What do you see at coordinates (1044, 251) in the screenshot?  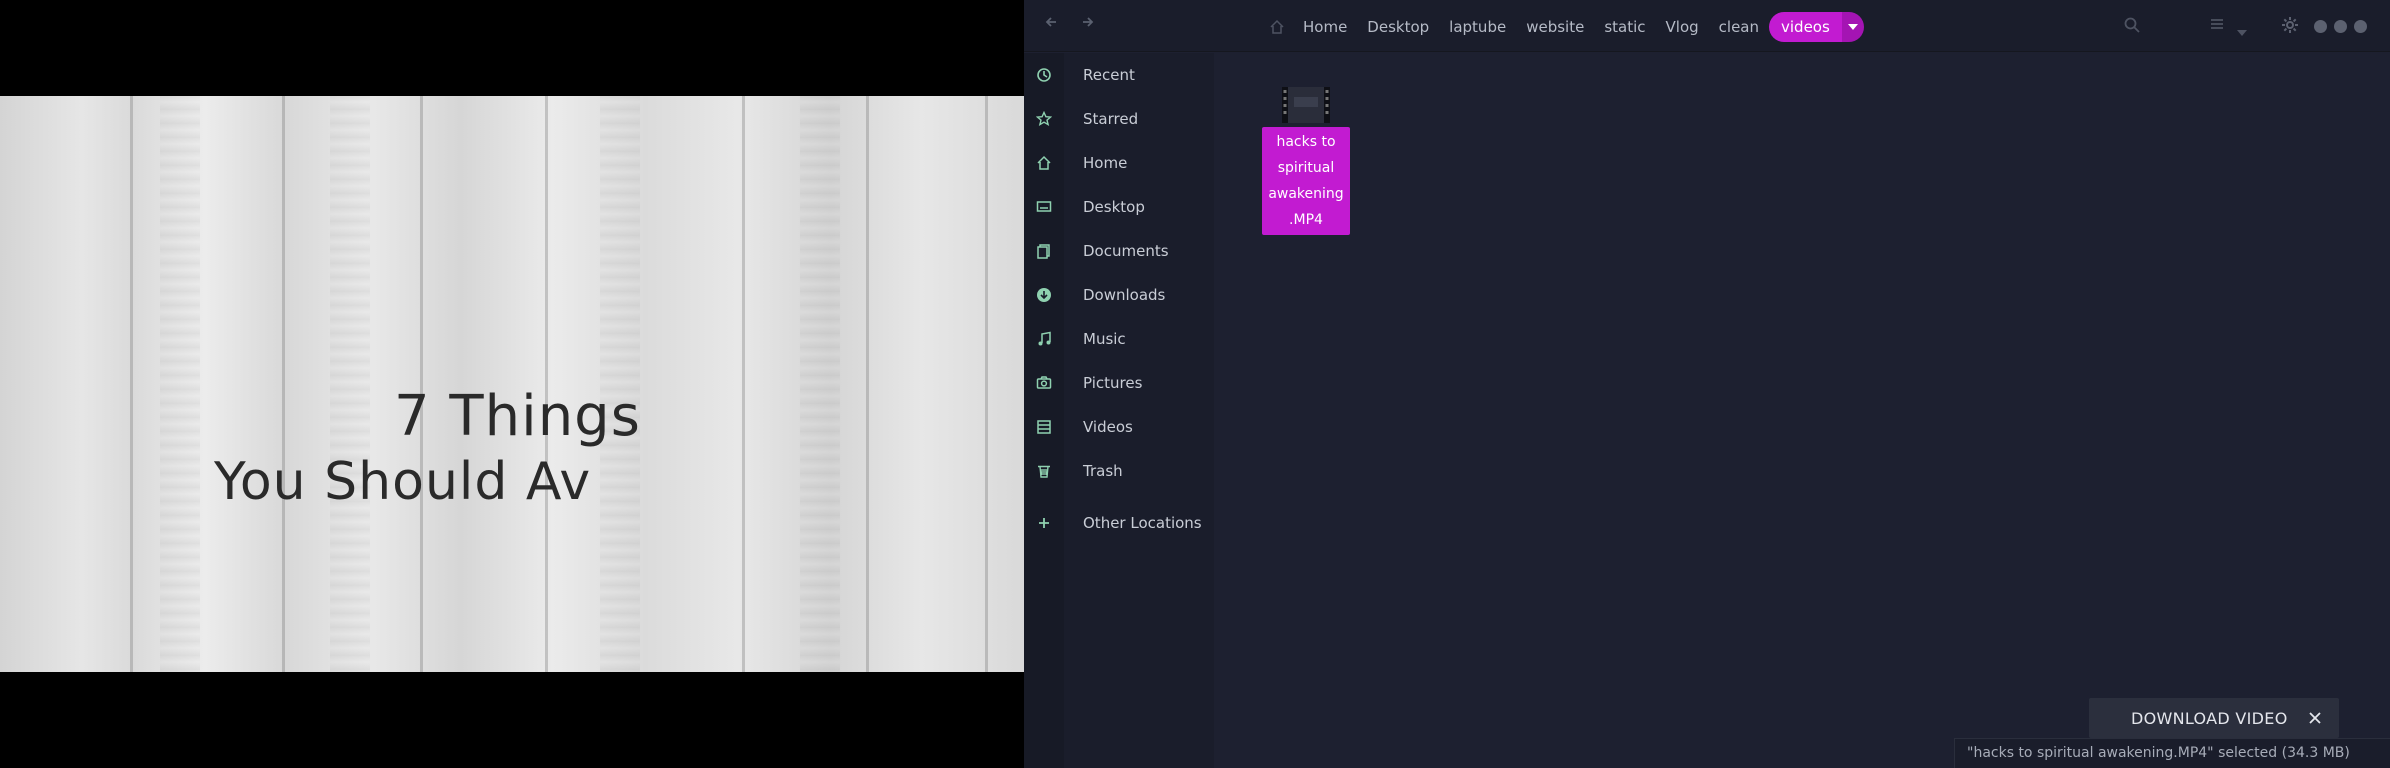 I see `documents-icon` at bounding box center [1044, 251].